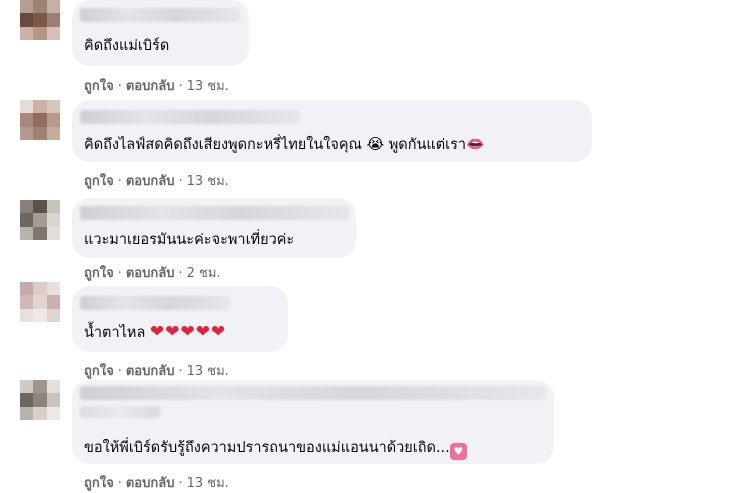  Describe the element at coordinates (180, 319) in the screenshot. I see `comment-bubble: น้ำตาไหล ❤❤❤❤❤` at that location.